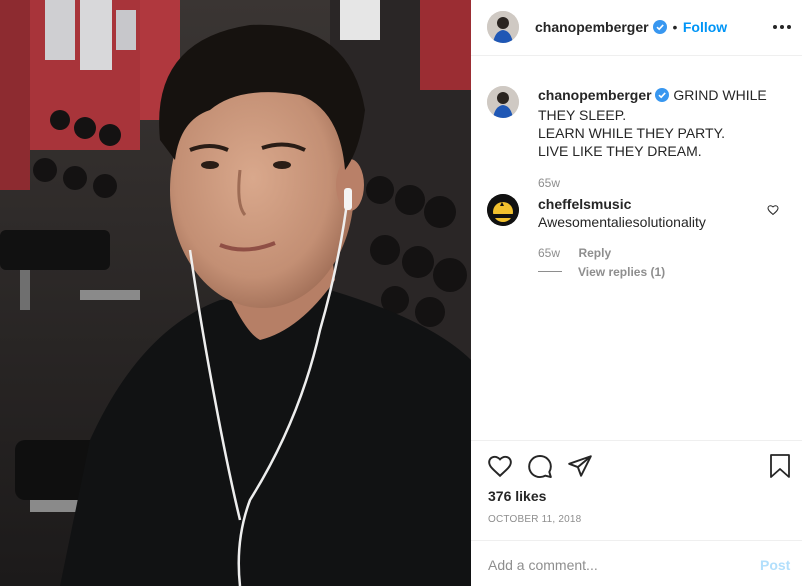 This screenshot has height=587, width=802. Describe the element at coordinates (580, 466) in the screenshot. I see `share-send-icon` at that location.